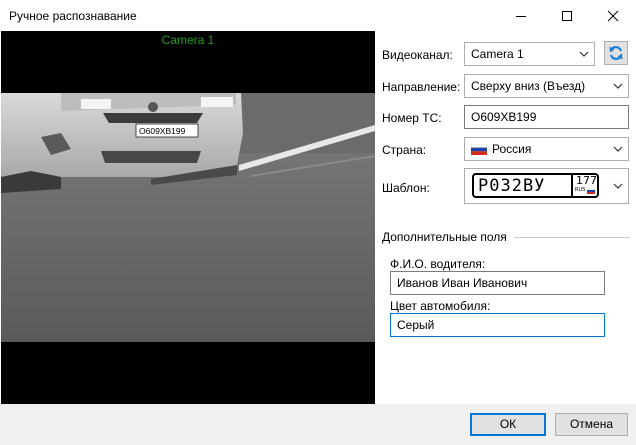  What do you see at coordinates (508, 424) in the screenshot?
I see `ok-button: ОК` at bounding box center [508, 424].